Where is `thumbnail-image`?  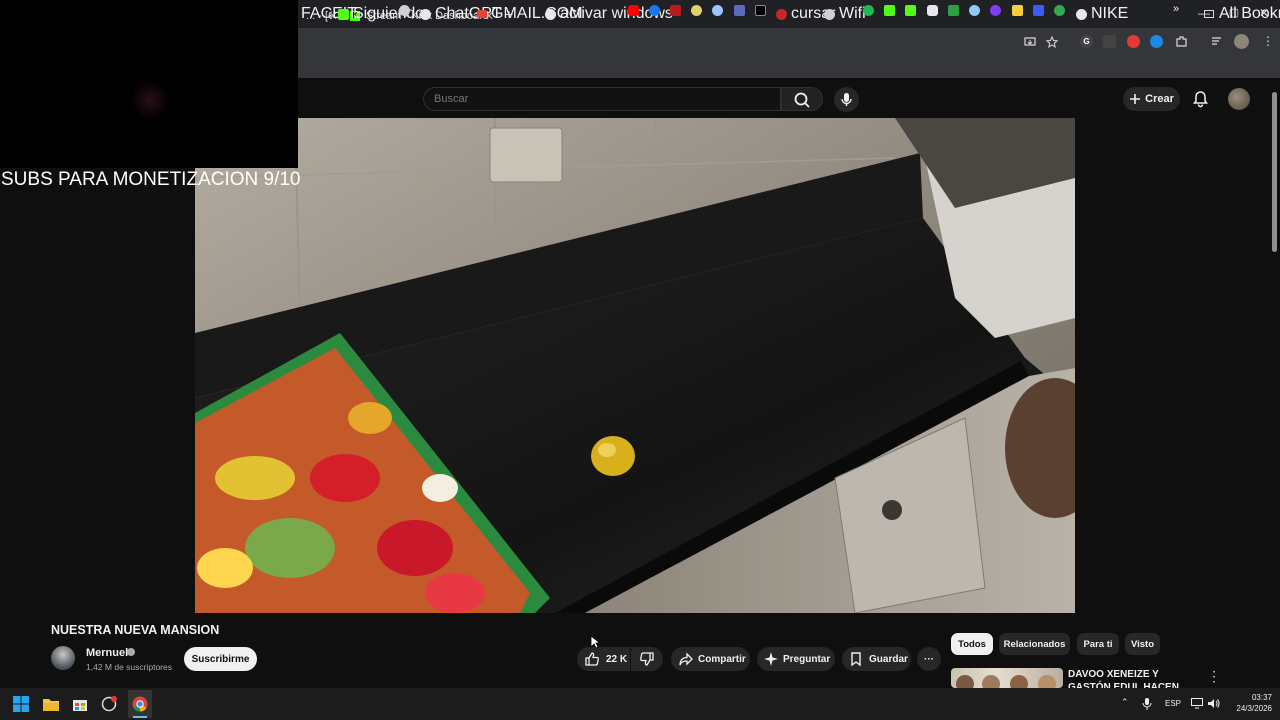 thumbnail-image is located at coordinates (1006, 681).